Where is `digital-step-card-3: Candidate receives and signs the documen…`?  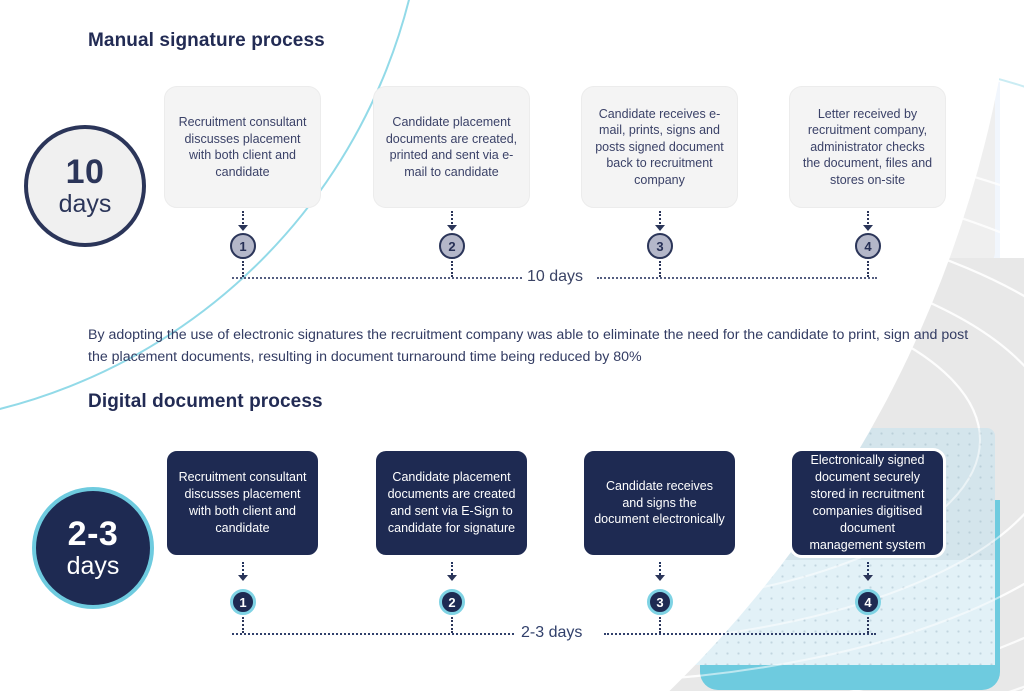
digital-step-card-3: Candidate receives and signs the documen… is located at coordinates (659, 503).